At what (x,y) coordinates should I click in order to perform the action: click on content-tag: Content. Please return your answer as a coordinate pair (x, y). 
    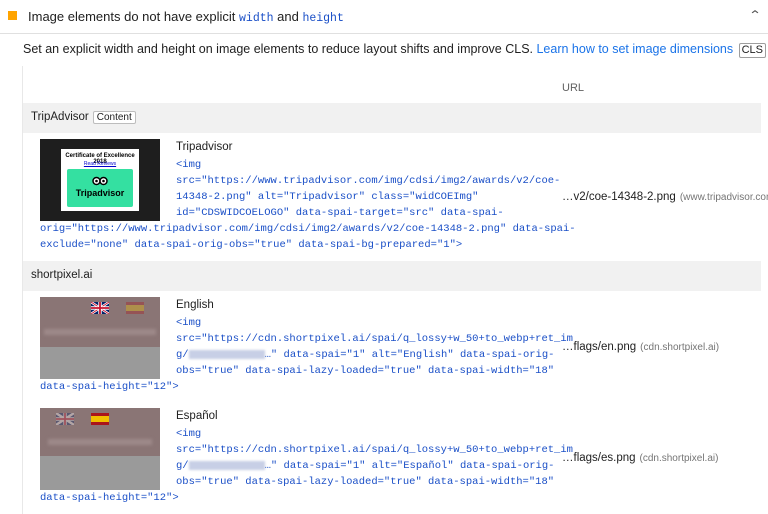
    Looking at the image, I should click on (114, 117).